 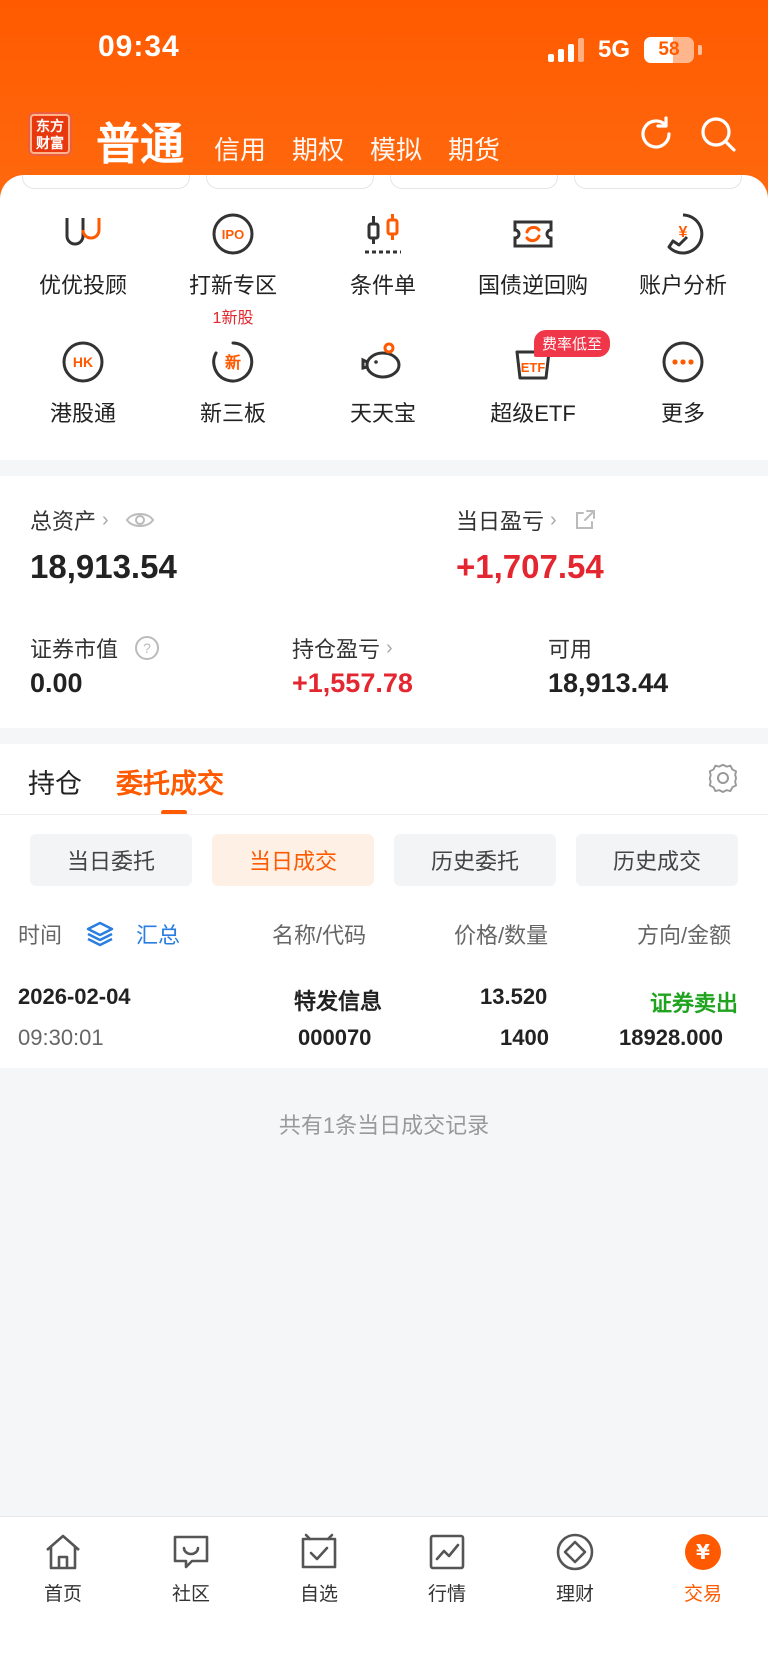 I want to click on market-chart-icon, so click(x=447, y=1552).